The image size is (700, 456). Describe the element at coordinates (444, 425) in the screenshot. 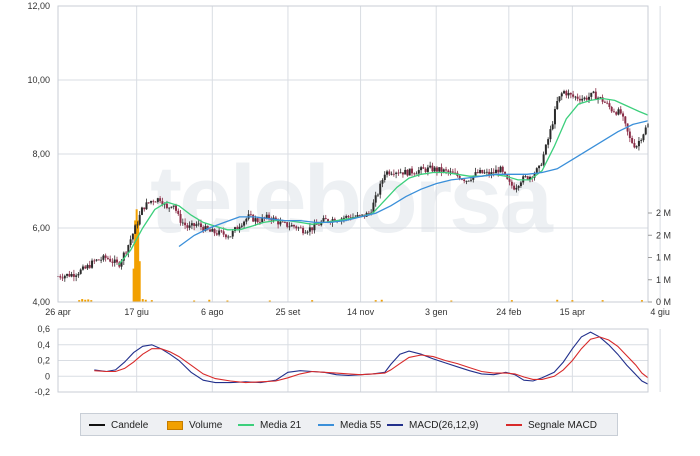

I see `legend-label: MACD(26,12,9)` at that location.